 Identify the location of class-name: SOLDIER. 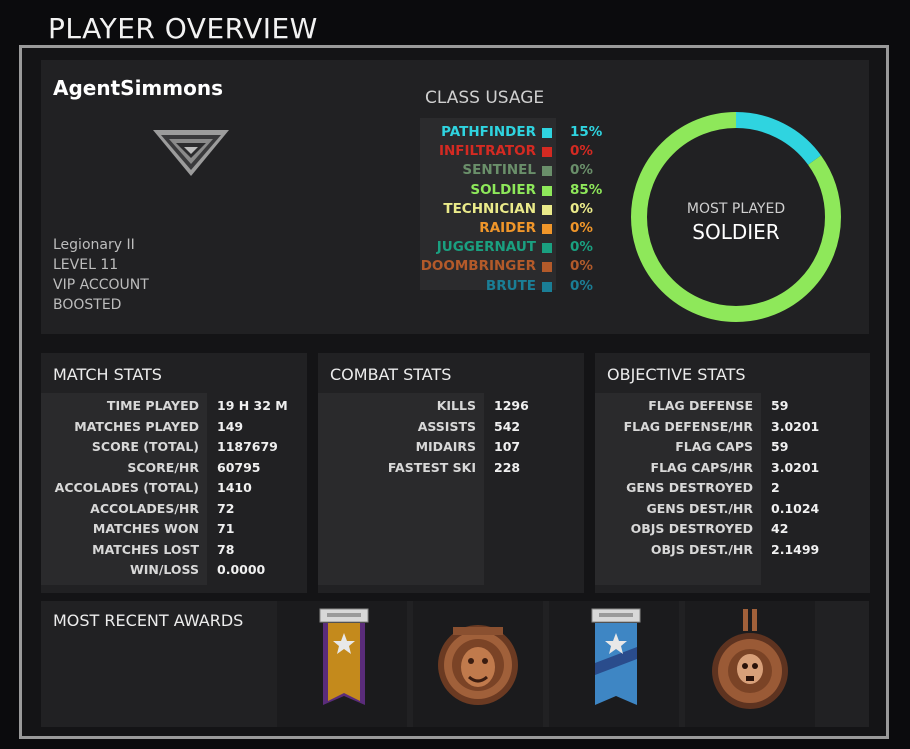
(503, 189).